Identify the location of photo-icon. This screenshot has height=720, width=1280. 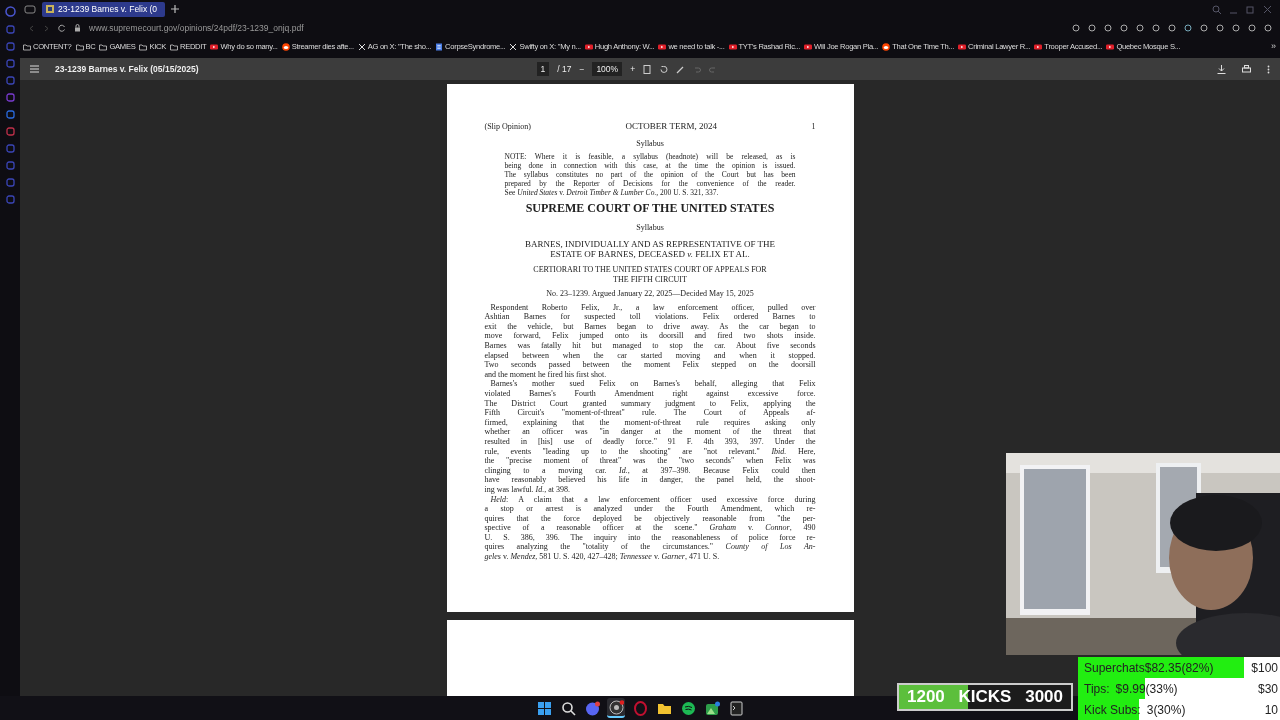
(712, 708).